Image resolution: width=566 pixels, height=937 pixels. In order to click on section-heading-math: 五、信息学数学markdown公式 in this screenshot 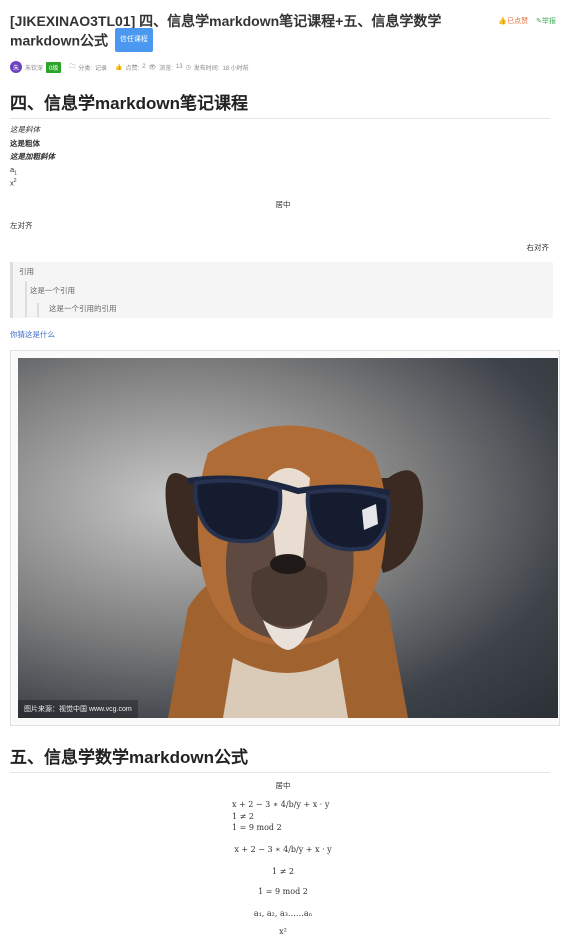, I will do `click(280, 758)`.